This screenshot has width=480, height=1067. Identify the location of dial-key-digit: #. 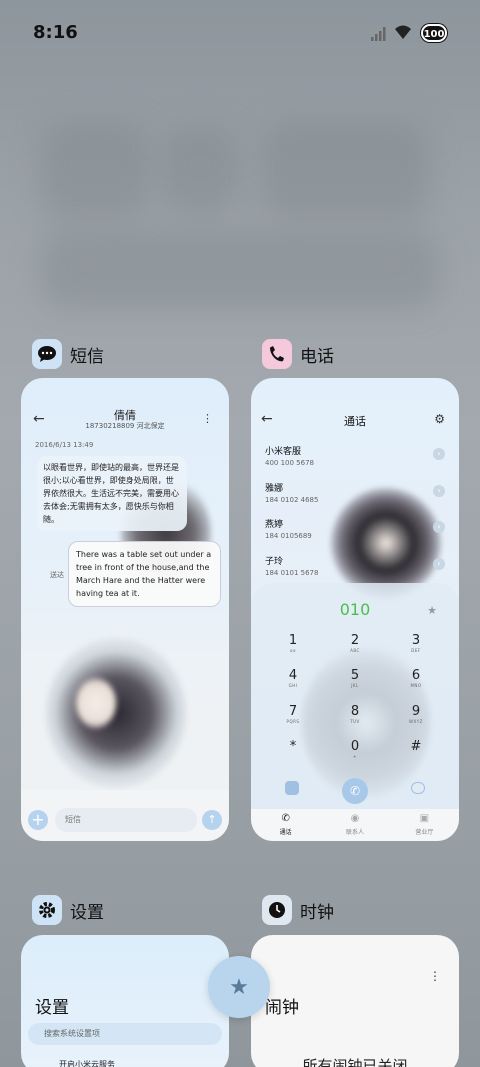
(416, 746).